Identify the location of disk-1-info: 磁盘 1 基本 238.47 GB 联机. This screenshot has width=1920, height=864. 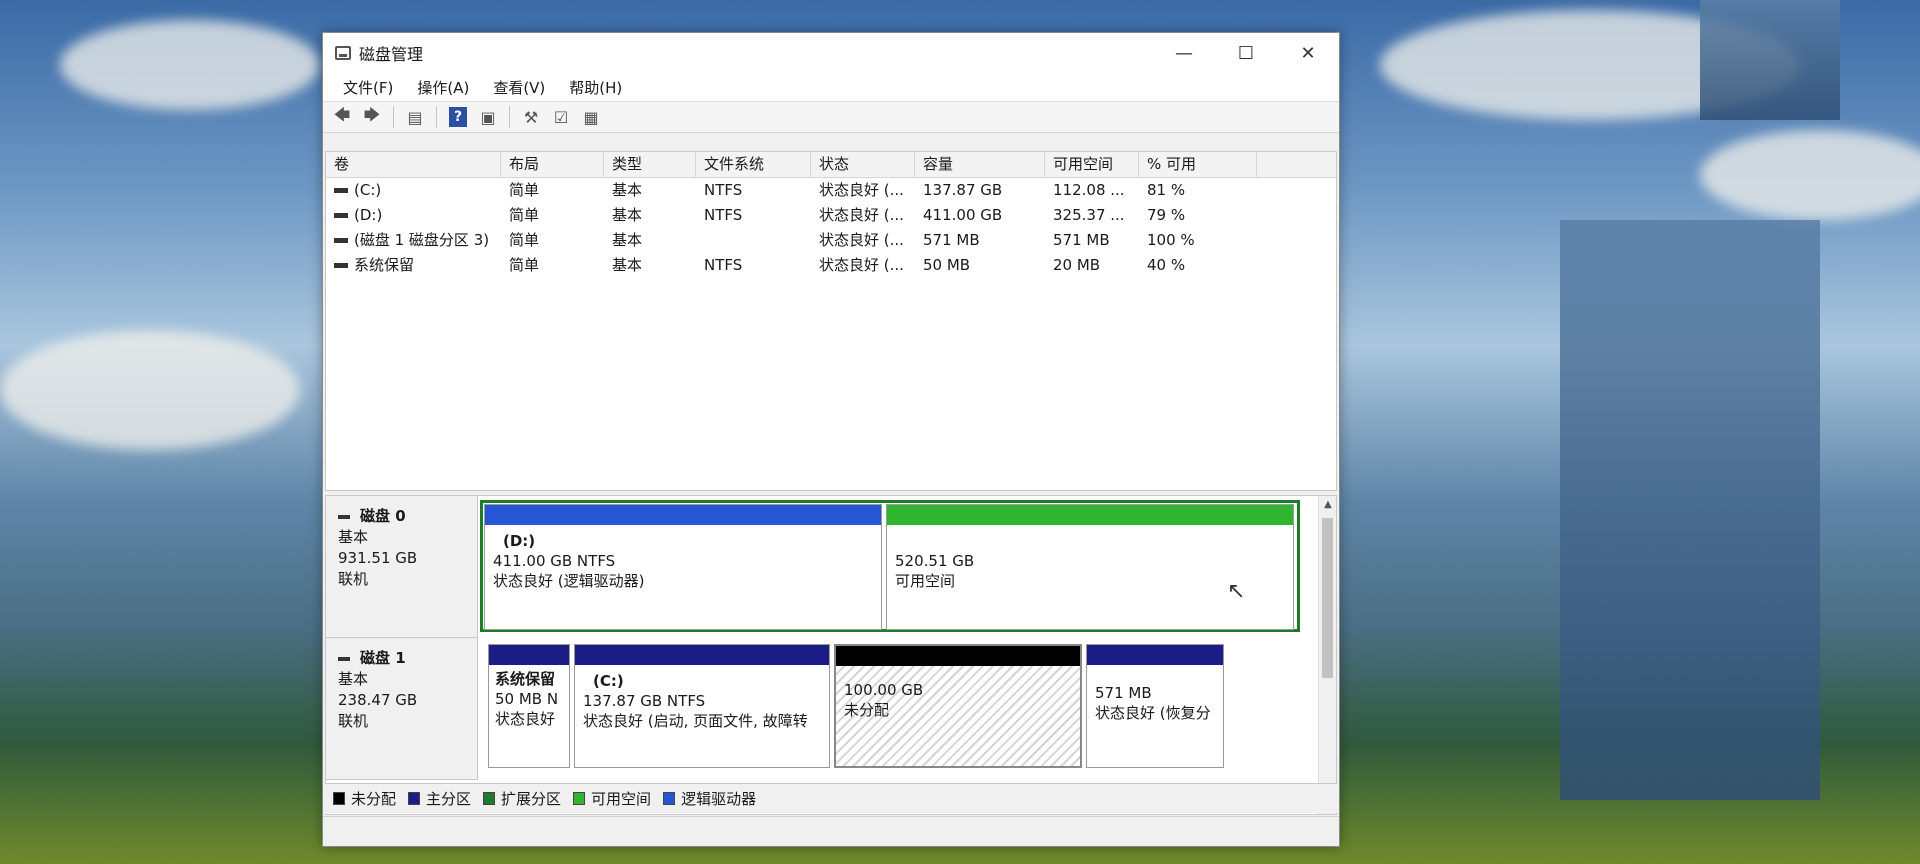
(402, 709).